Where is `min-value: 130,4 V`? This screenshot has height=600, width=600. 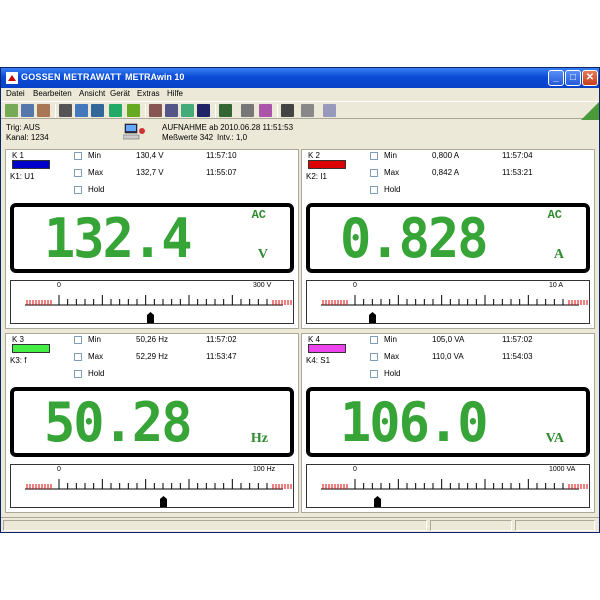
min-value: 130,4 V is located at coordinates (150, 155).